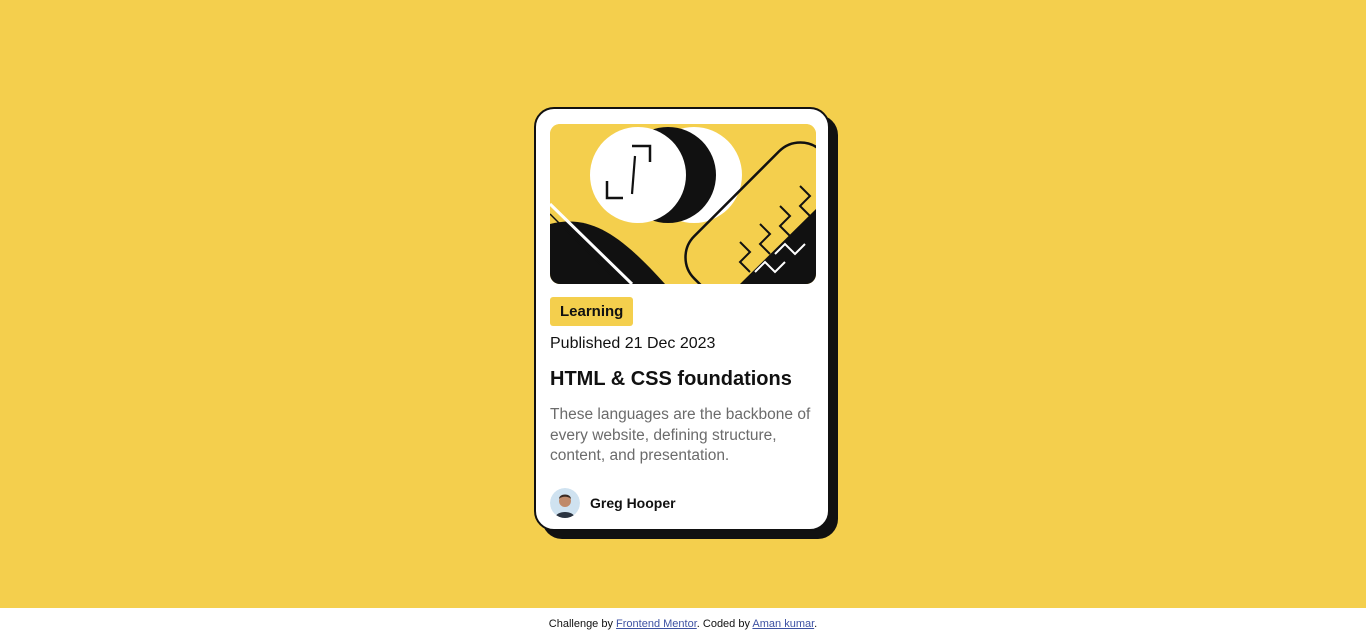 The width and height of the screenshot is (1366, 641). I want to click on frontend-mentor-link: Frontend Mentor, so click(656, 624).